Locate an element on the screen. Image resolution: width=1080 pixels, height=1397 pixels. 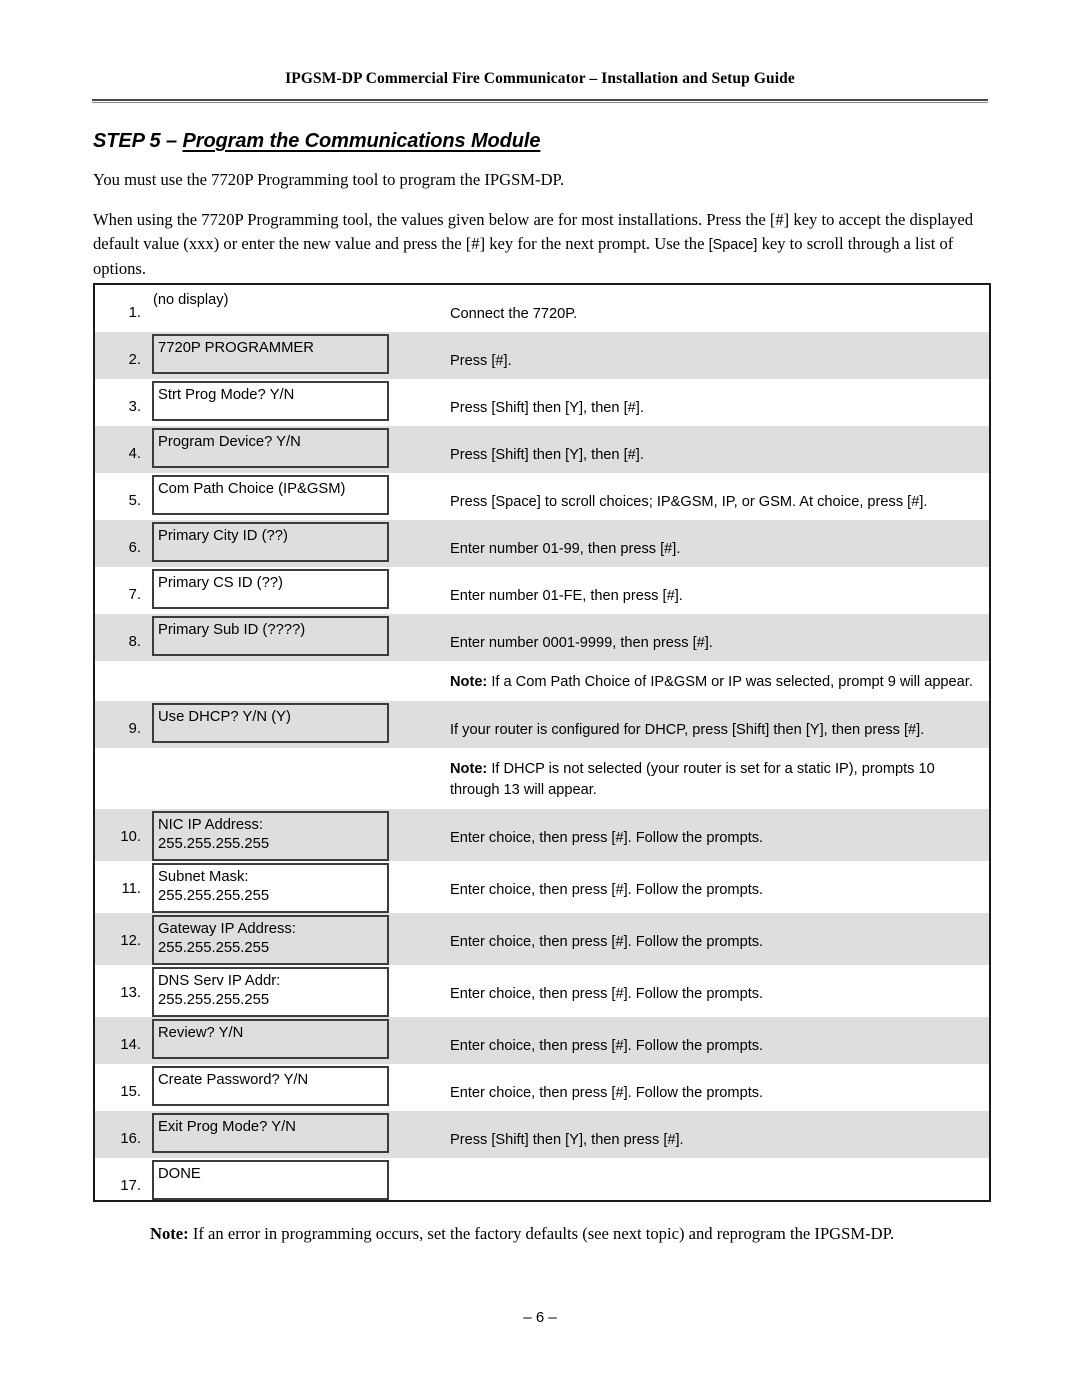
lcd-display-cell: 7720P PROGRAMMER is located at coordinates (293, 355).